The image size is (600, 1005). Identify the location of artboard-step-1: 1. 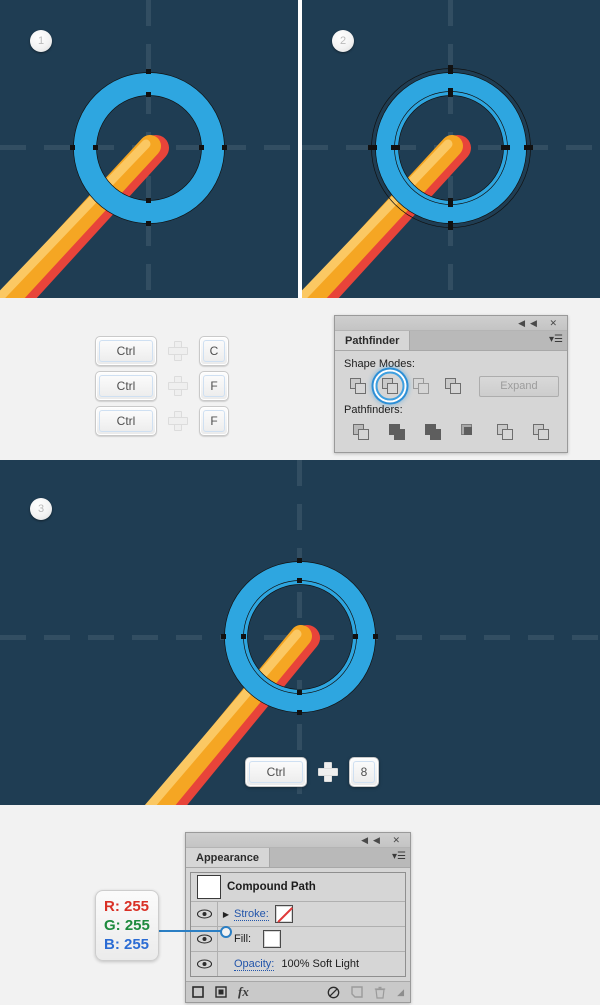
(149, 149).